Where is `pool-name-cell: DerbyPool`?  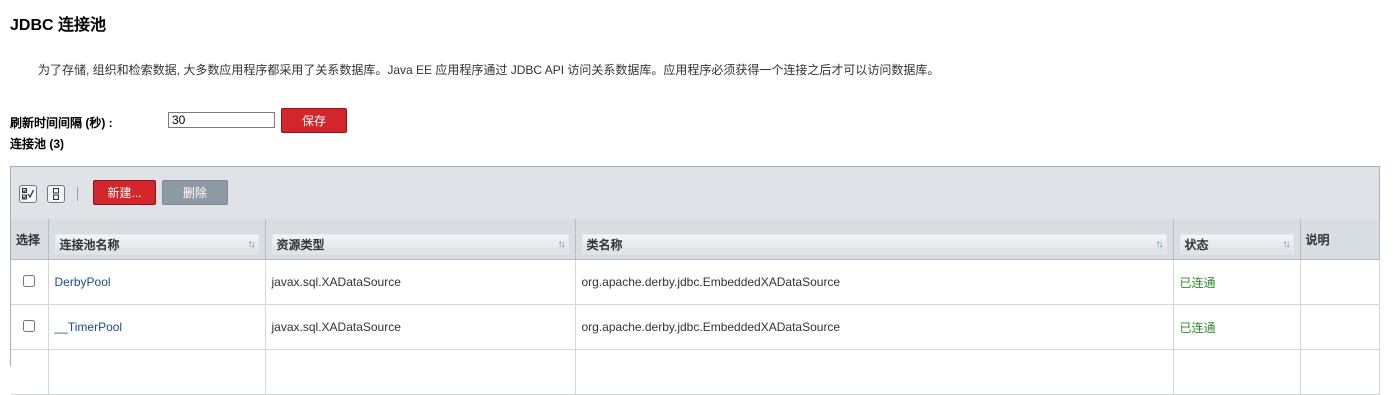 pool-name-cell: DerbyPool is located at coordinates (157, 282).